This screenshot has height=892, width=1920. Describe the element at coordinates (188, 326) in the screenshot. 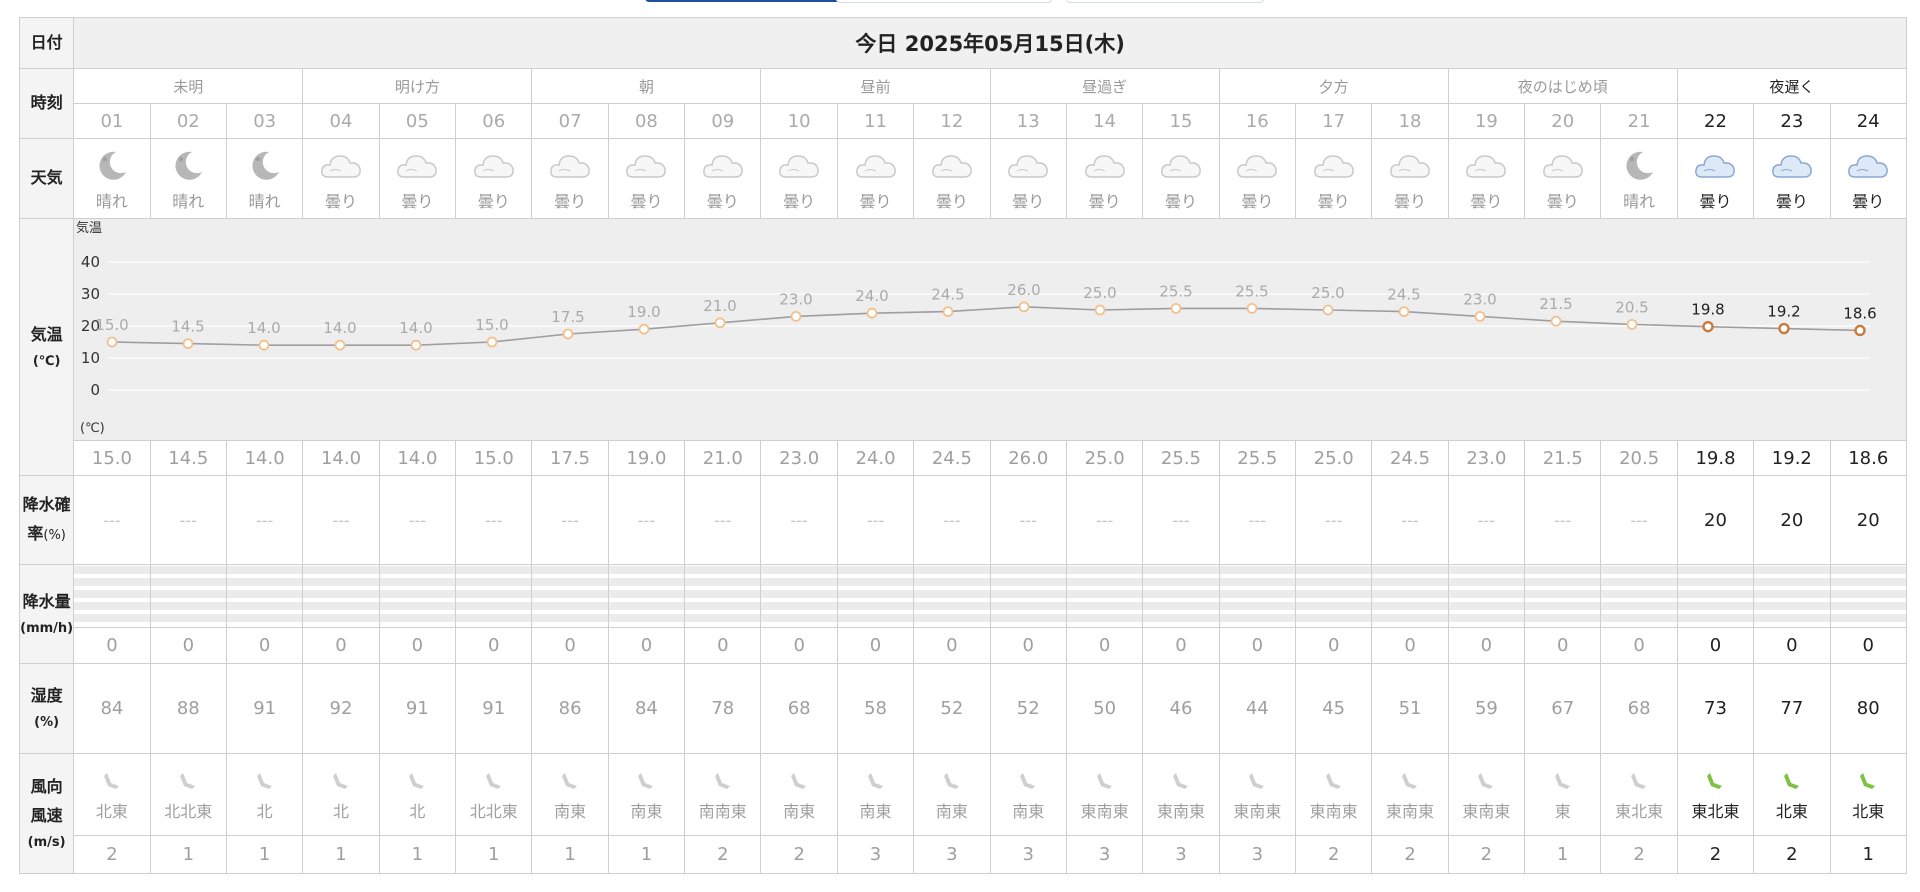

I see `temperature-data-label: 14.5` at that location.